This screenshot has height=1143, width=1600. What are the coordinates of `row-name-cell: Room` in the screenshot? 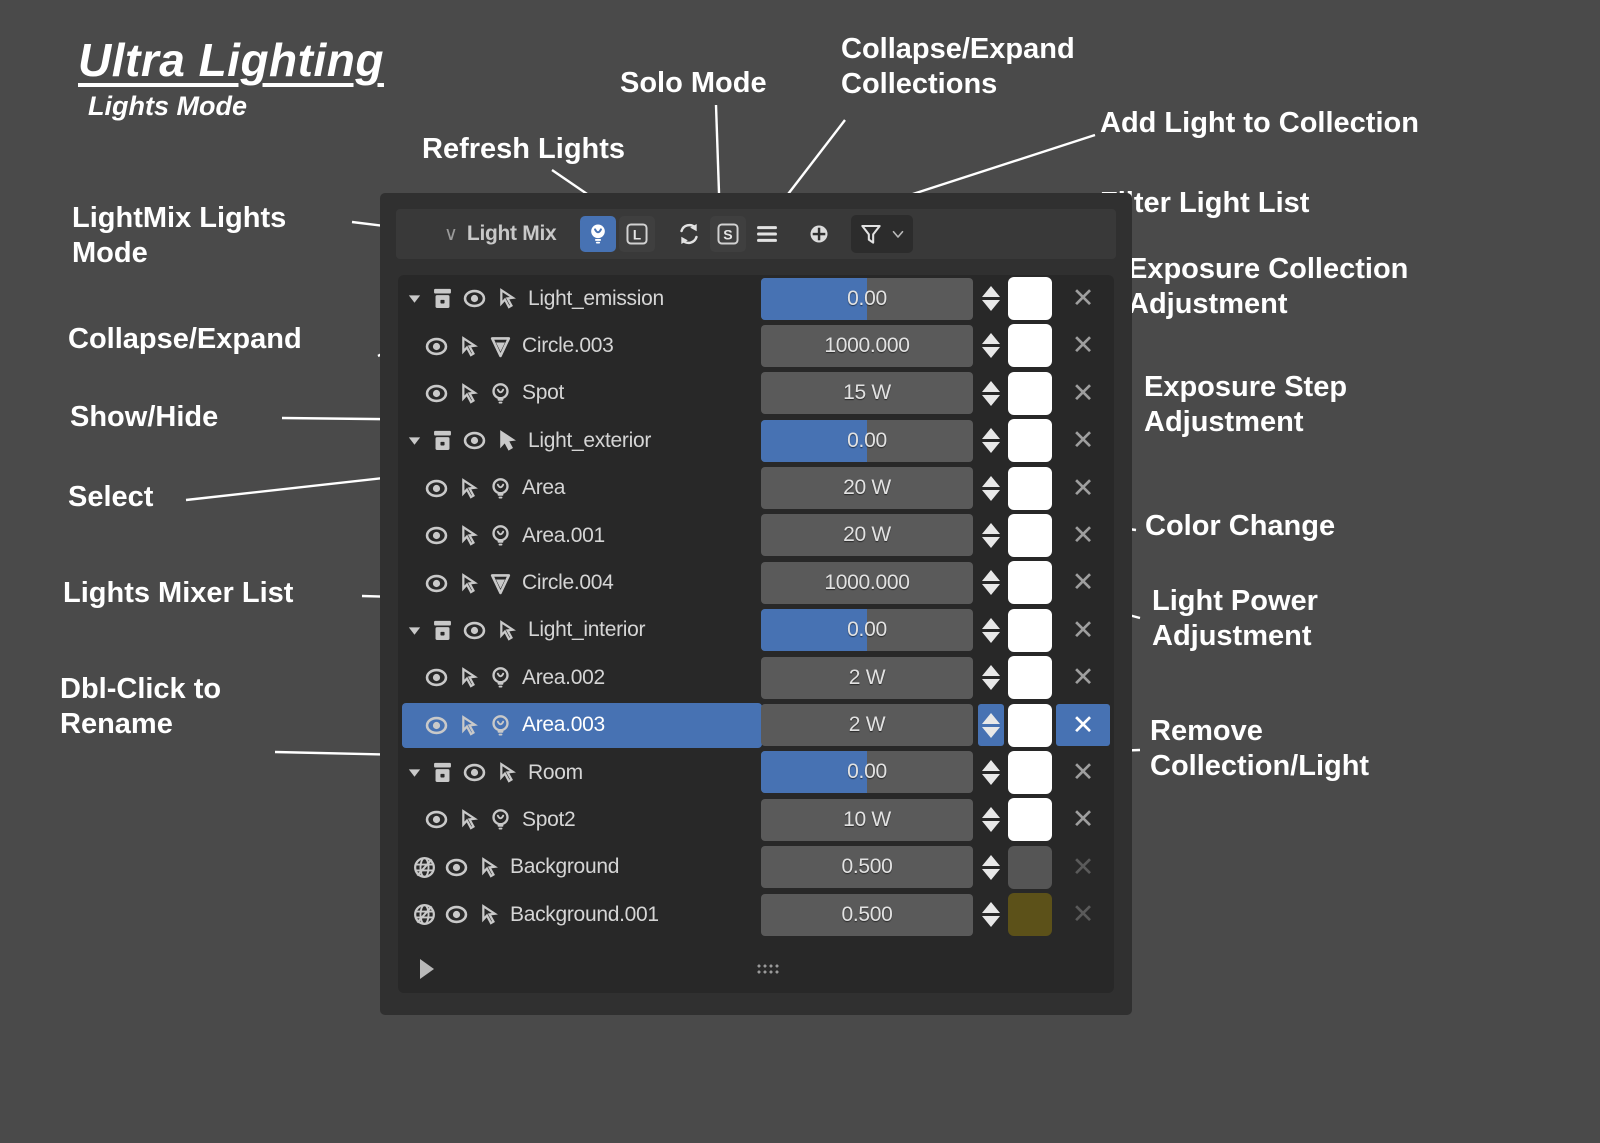 It's located at (582, 772).